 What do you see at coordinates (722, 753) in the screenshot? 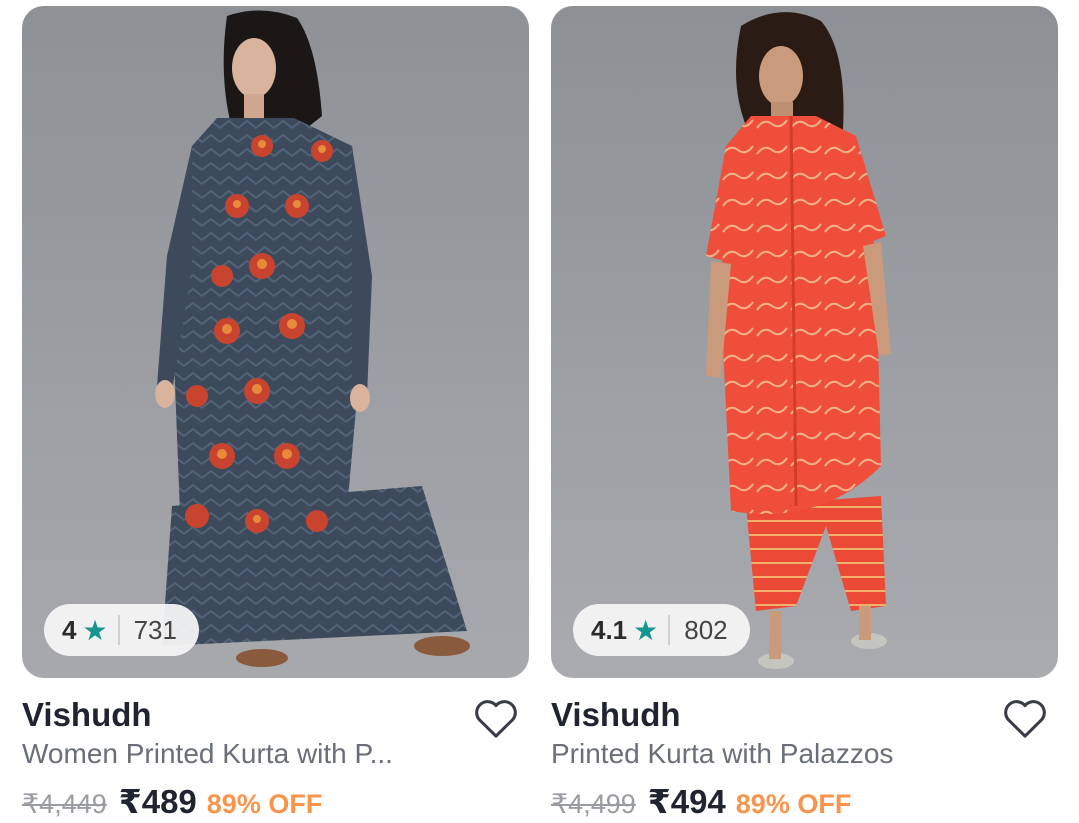
I see `product-title: Printed Kurta with Palazzos` at bounding box center [722, 753].